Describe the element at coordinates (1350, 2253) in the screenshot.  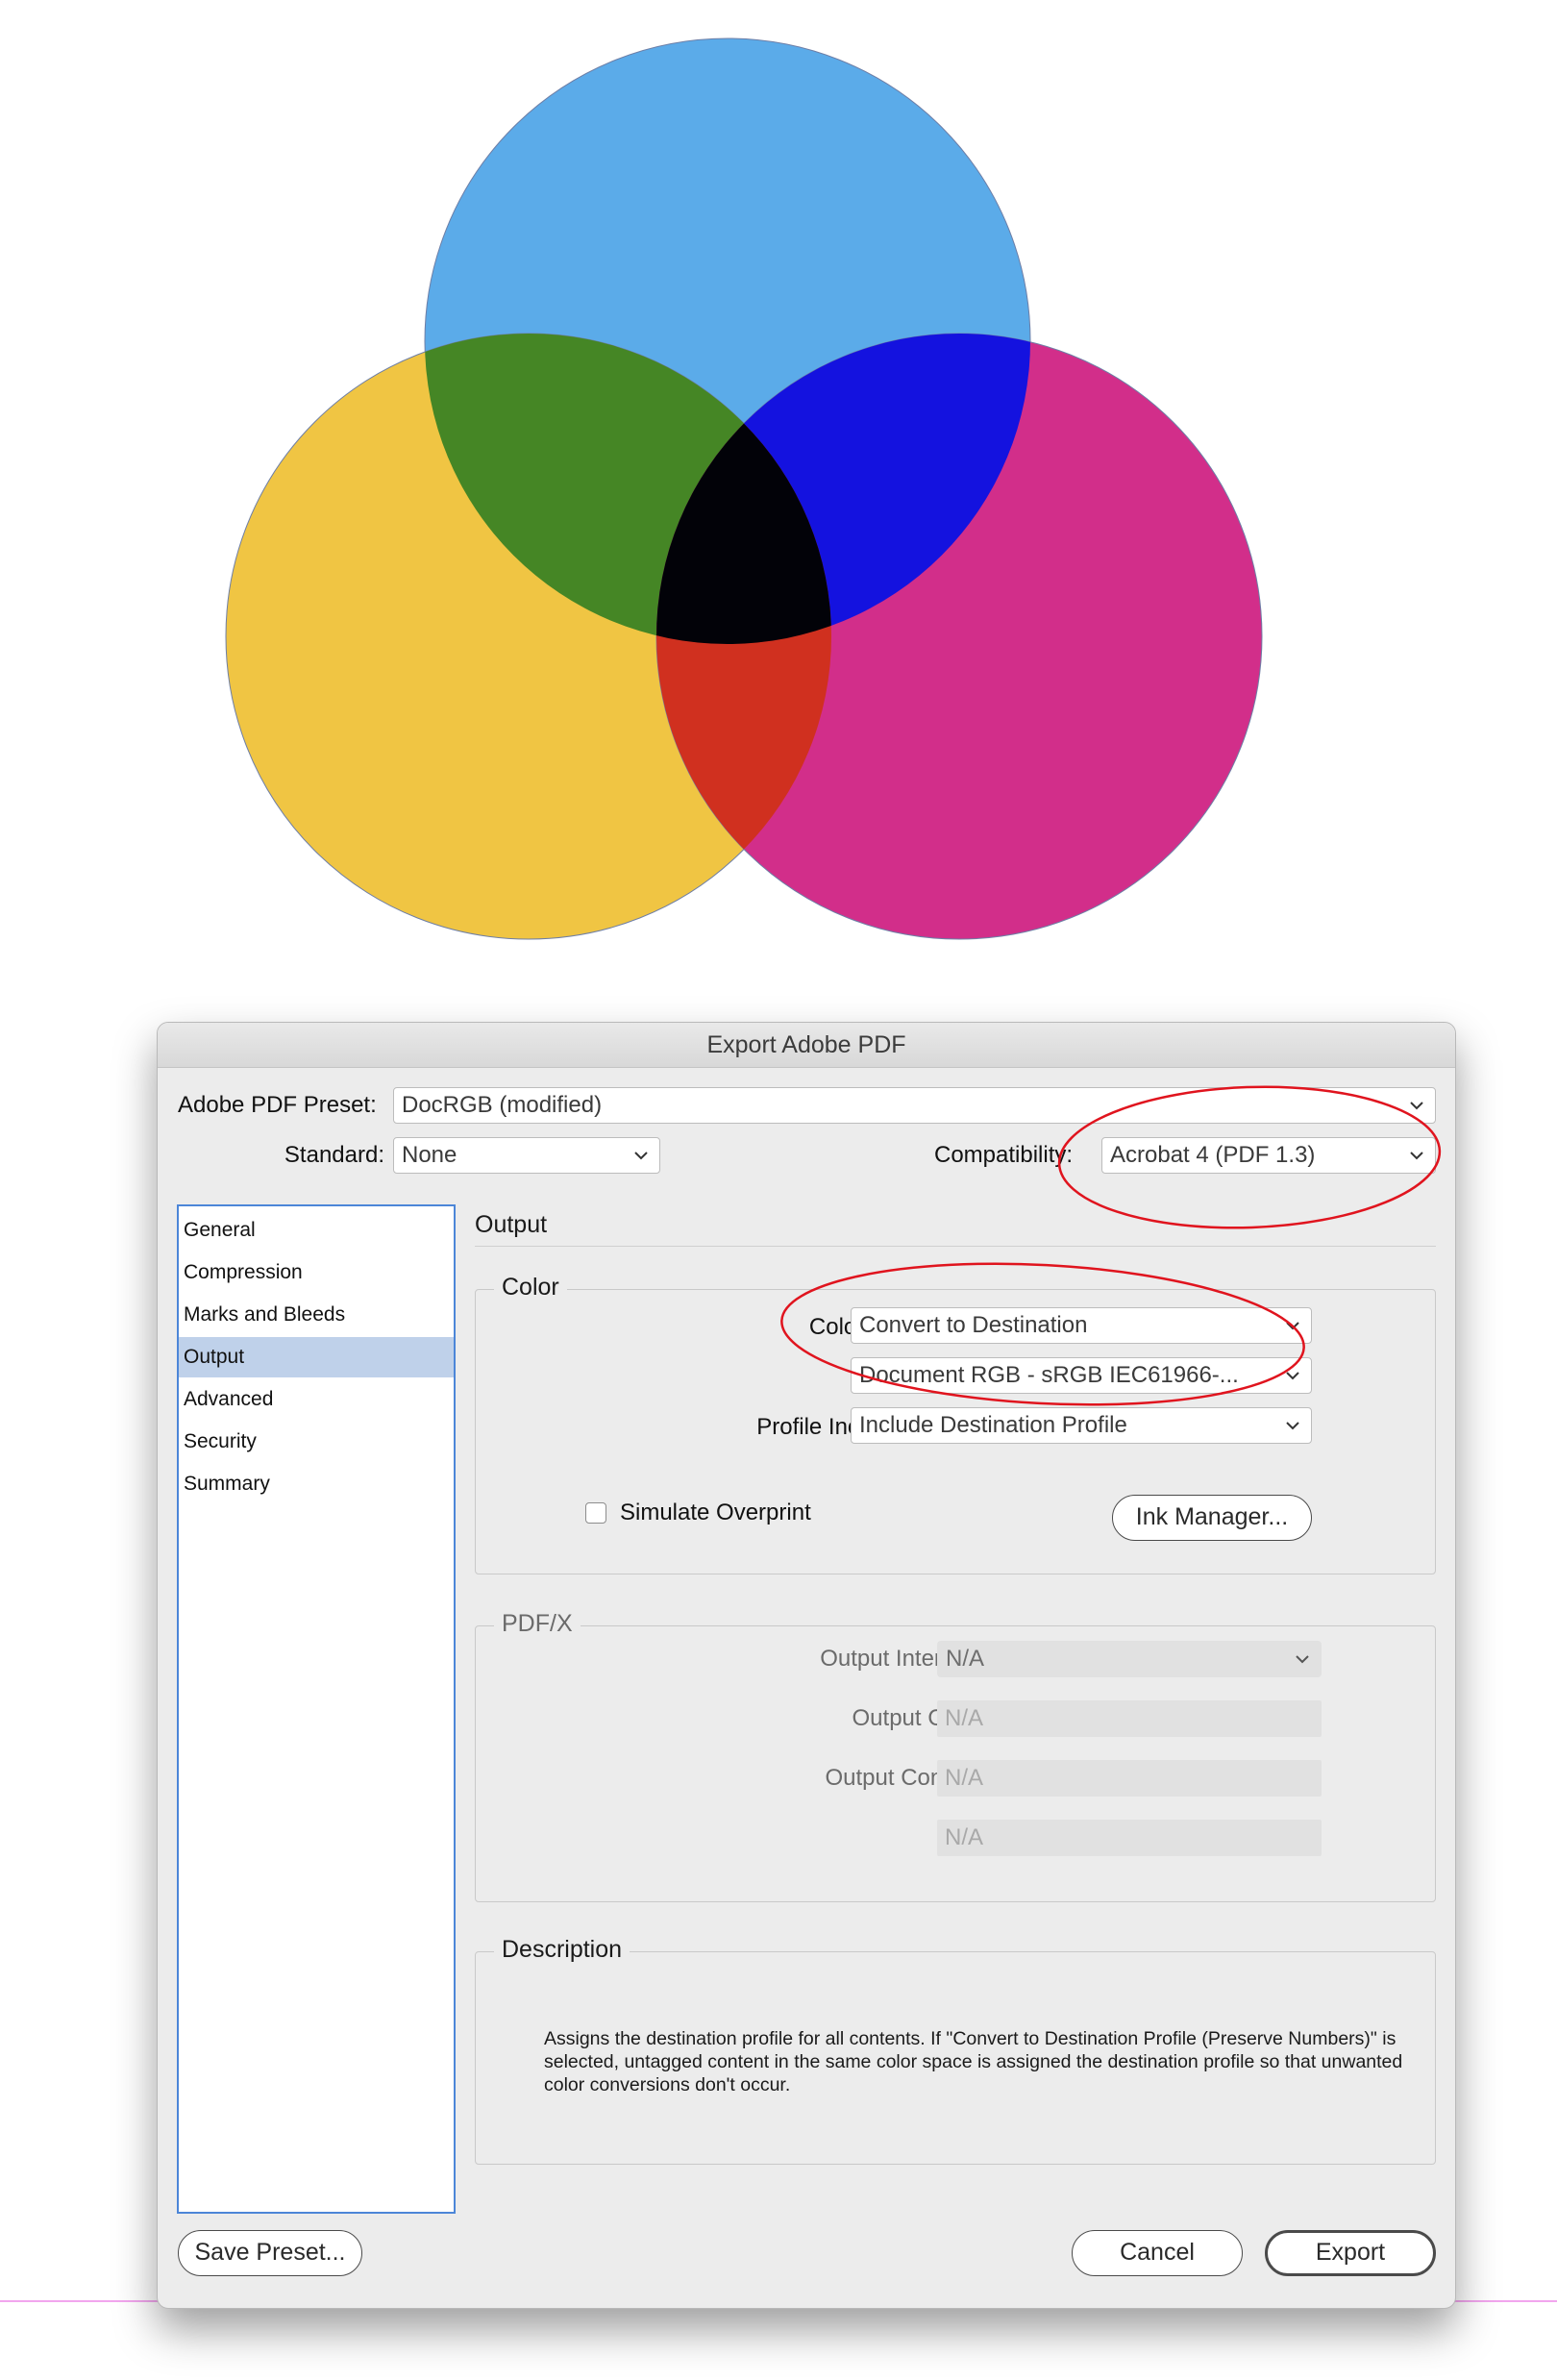
I see `export-button: Export` at that location.